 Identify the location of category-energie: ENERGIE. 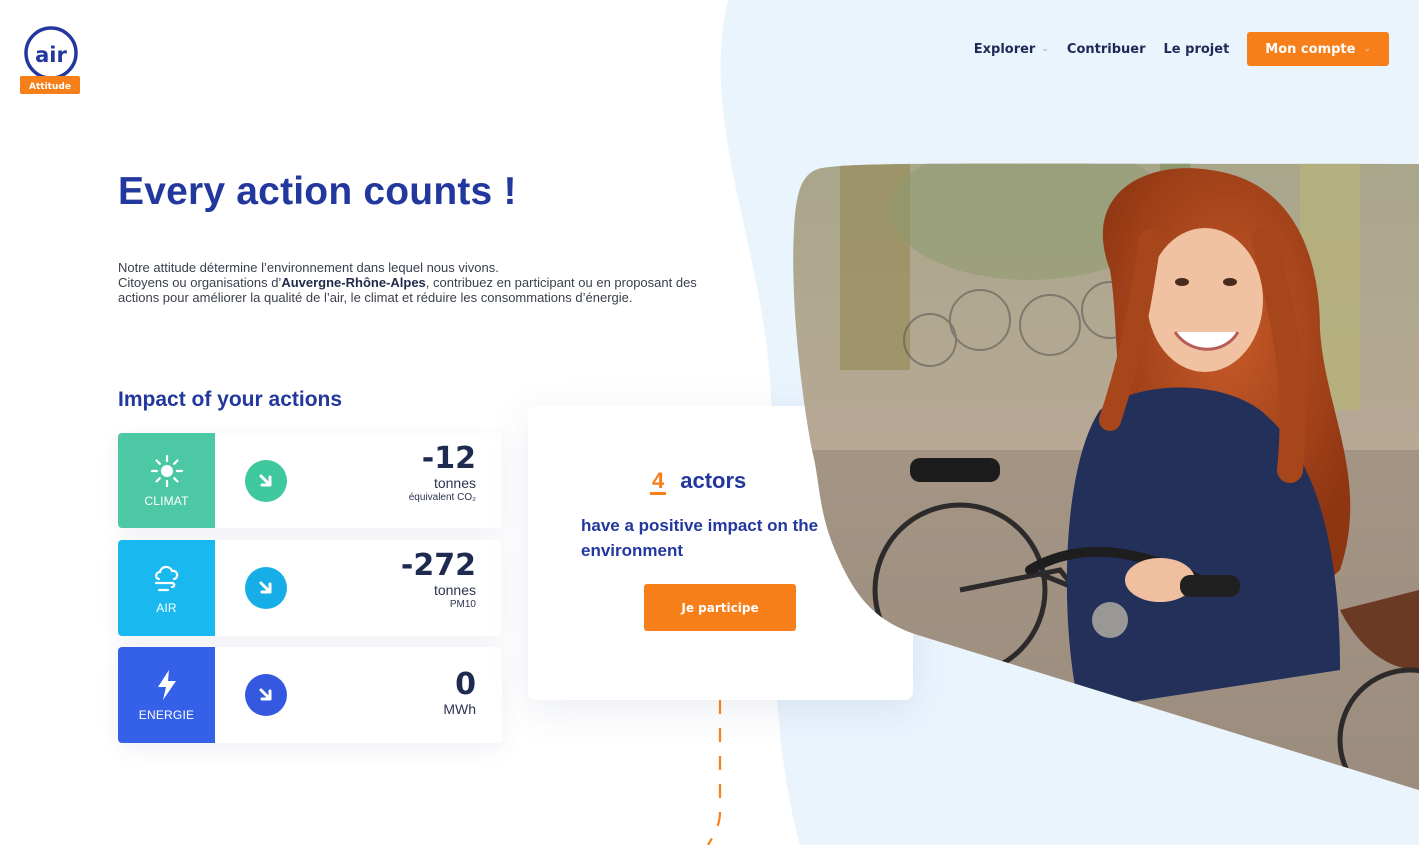
(166, 695).